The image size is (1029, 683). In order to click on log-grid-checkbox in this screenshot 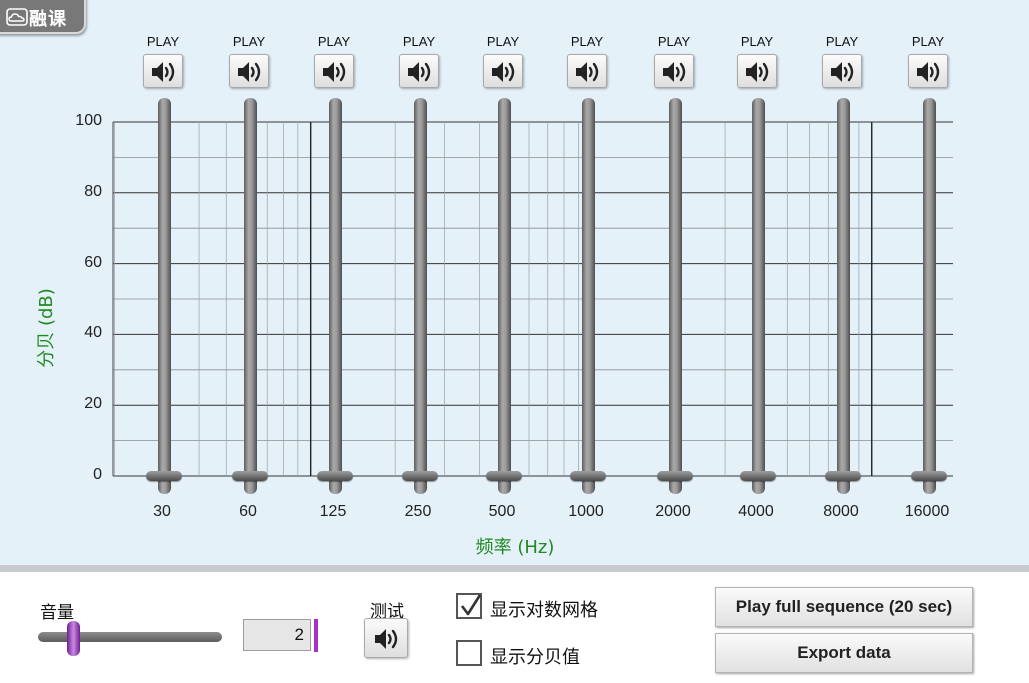, I will do `click(469, 606)`.